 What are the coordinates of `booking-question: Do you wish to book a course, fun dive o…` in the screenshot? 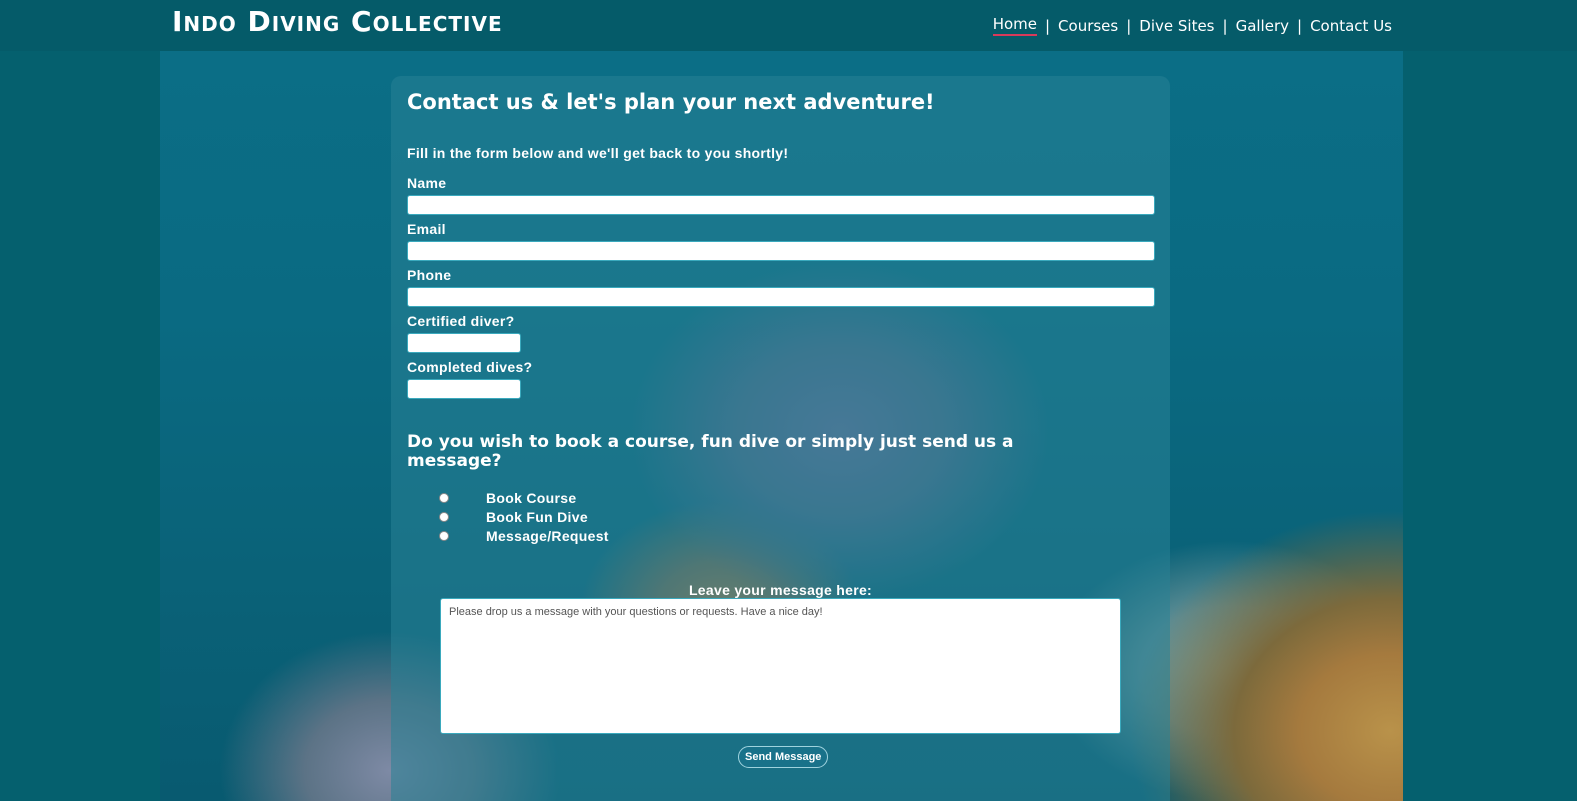 It's located at (710, 451).